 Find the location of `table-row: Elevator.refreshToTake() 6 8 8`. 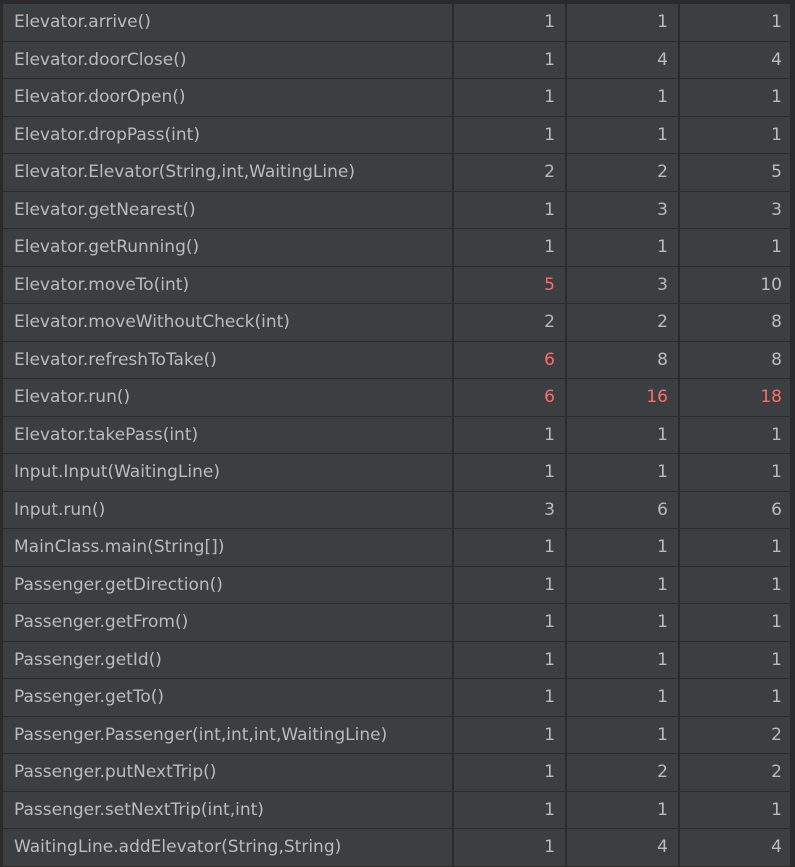

table-row: Elevator.refreshToTake() 6 8 8 is located at coordinates (396, 359).